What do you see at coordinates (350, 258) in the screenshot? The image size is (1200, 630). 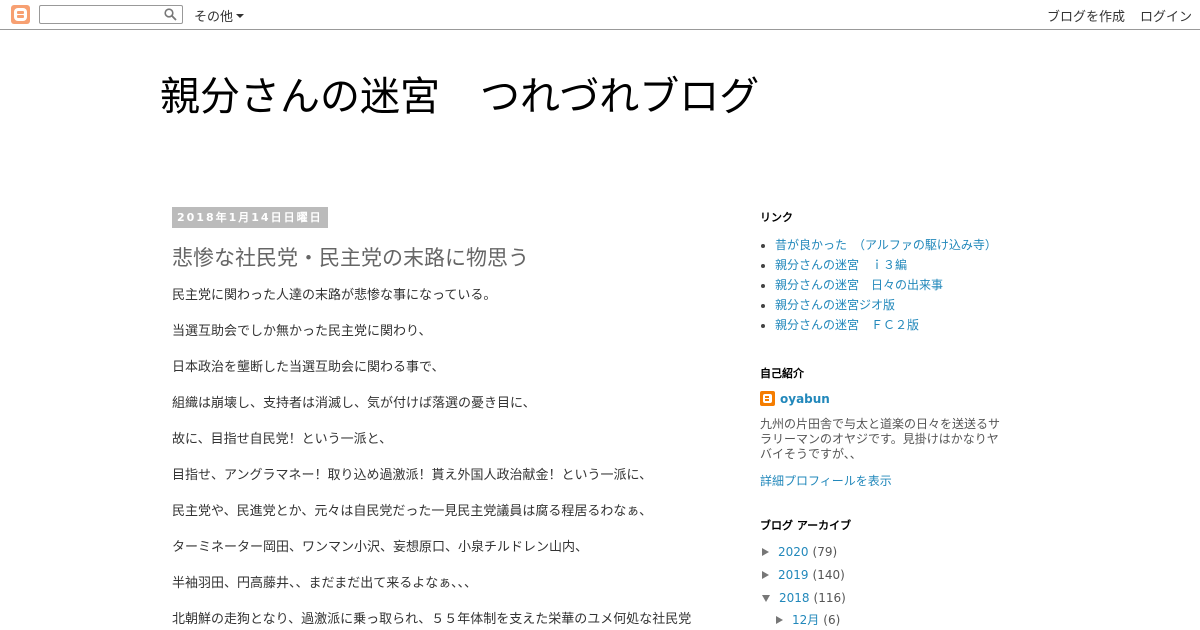 I see `post-title: 悲惨な社民党・民主党の末路に物思う` at bounding box center [350, 258].